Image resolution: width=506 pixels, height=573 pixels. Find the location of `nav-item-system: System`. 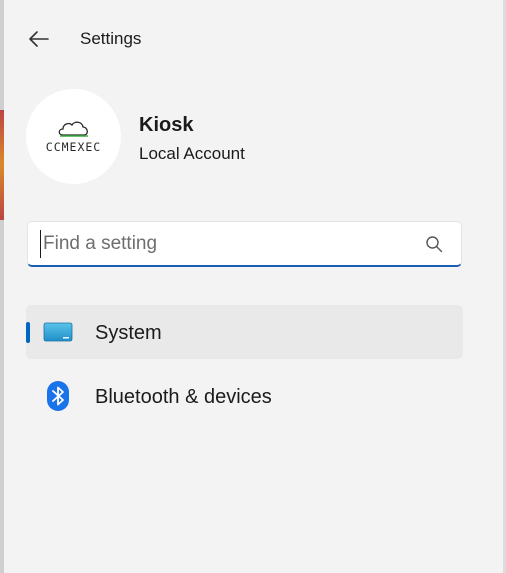

nav-item-system: System is located at coordinates (244, 332).